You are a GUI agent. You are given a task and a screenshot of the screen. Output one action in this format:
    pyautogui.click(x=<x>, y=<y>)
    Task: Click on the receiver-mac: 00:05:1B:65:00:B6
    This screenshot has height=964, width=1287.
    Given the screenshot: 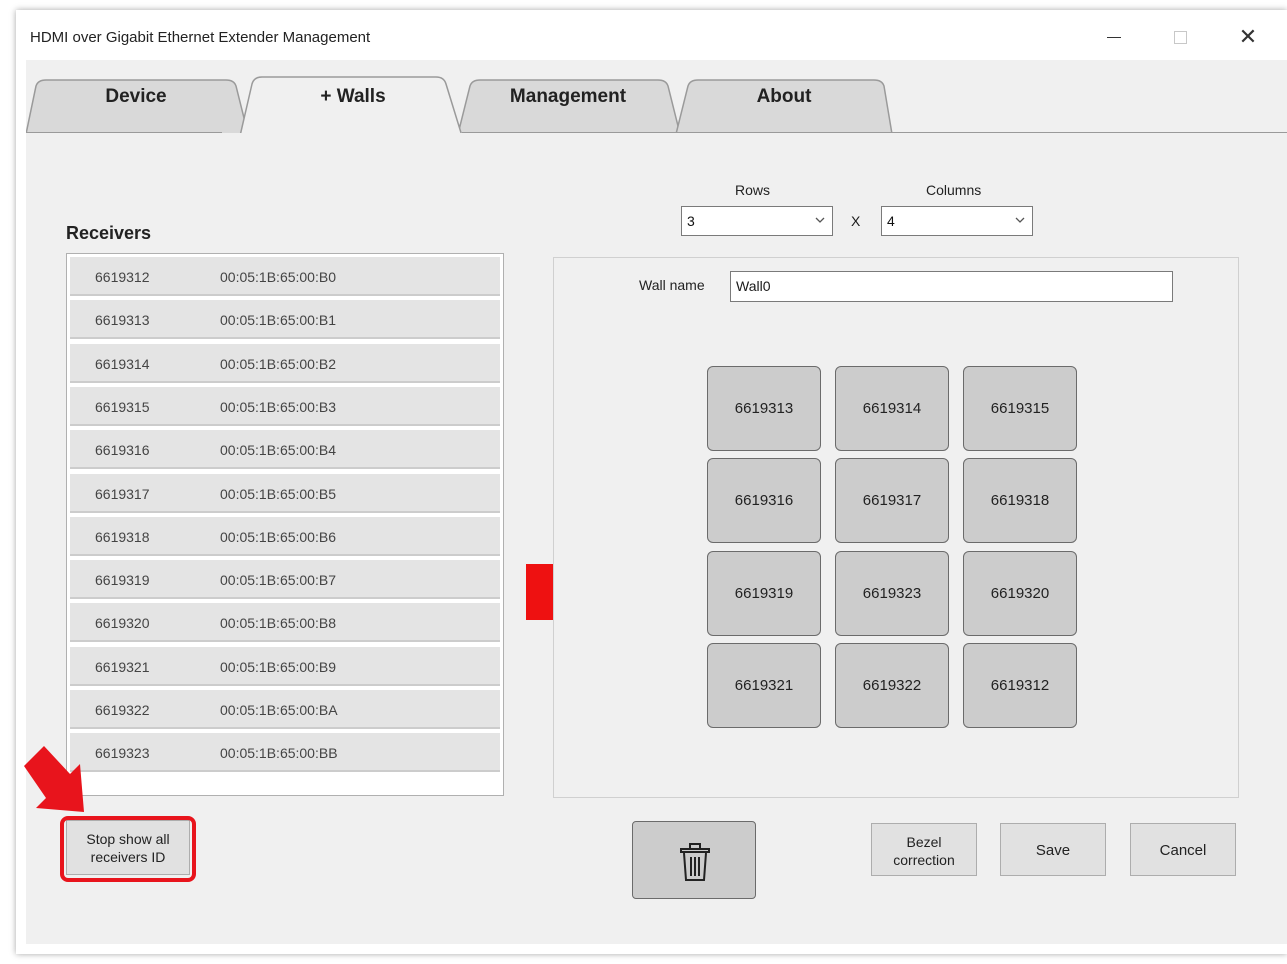 What is the action you would take?
    pyautogui.click(x=278, y=536)
    